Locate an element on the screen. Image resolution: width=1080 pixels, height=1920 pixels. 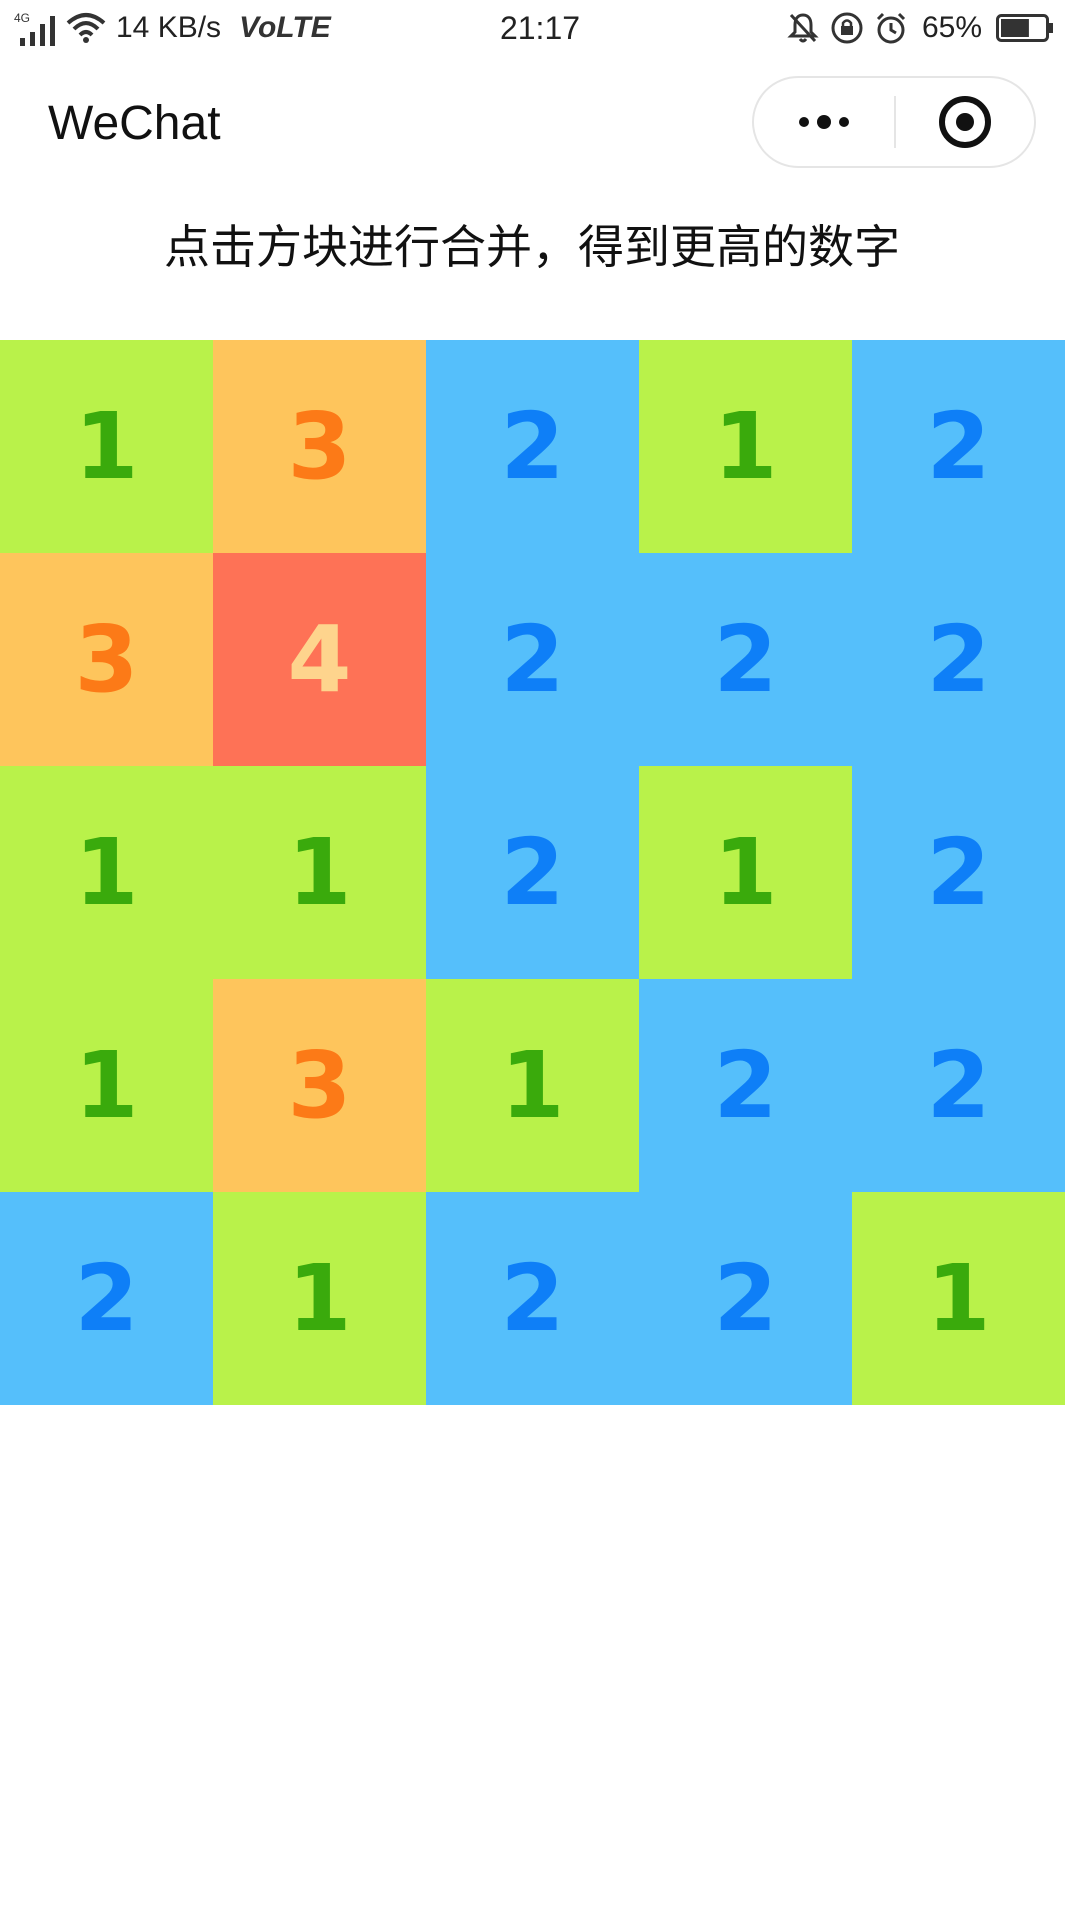
rotation-lock-icon is located at coordinates (847, 28).